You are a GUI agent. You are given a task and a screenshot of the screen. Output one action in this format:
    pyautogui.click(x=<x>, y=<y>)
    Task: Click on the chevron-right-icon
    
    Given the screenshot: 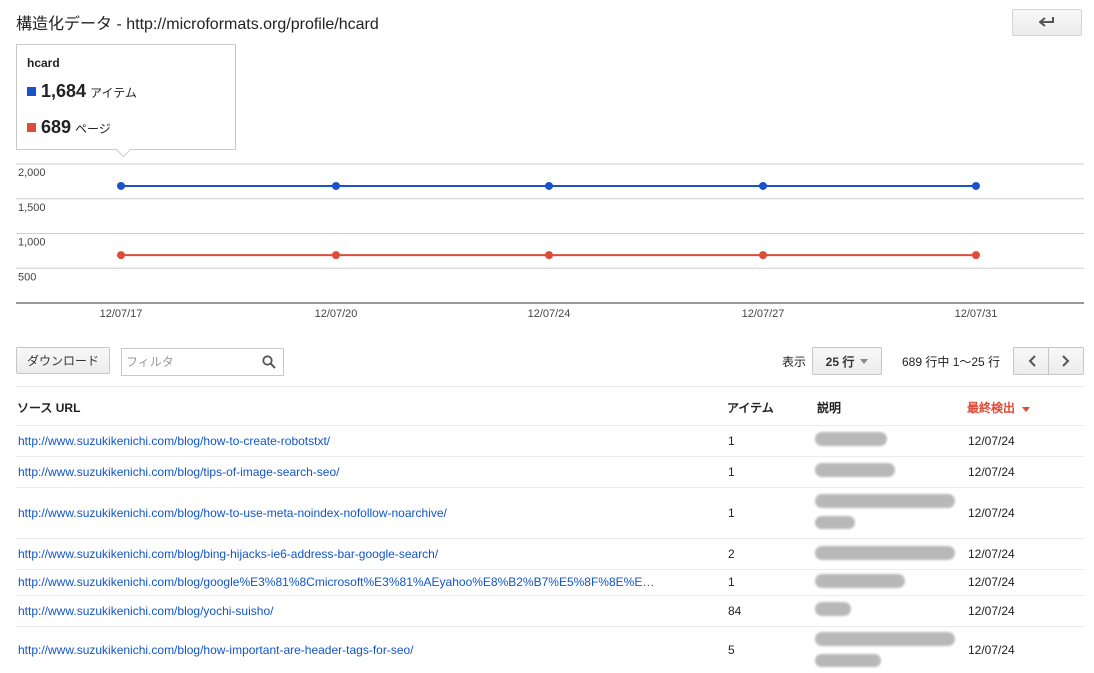 What is the action you would take?
    pyautogui.click(x=1066, y=361)
    